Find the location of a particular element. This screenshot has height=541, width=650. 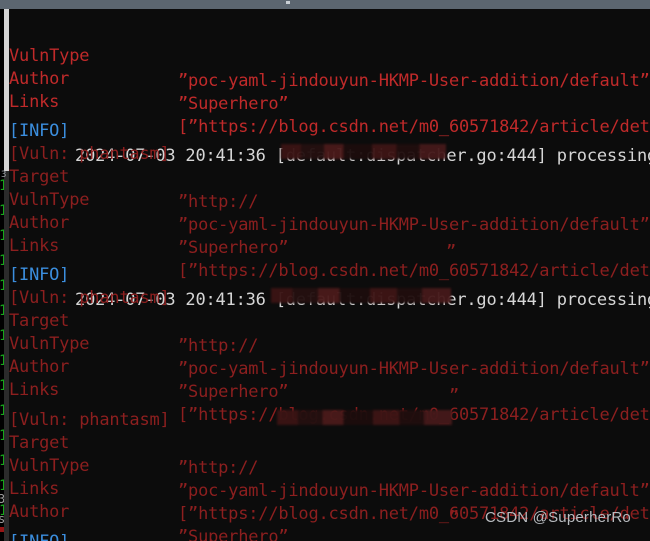

titlebar-indicator-icon is located at coordinates (288, 2).